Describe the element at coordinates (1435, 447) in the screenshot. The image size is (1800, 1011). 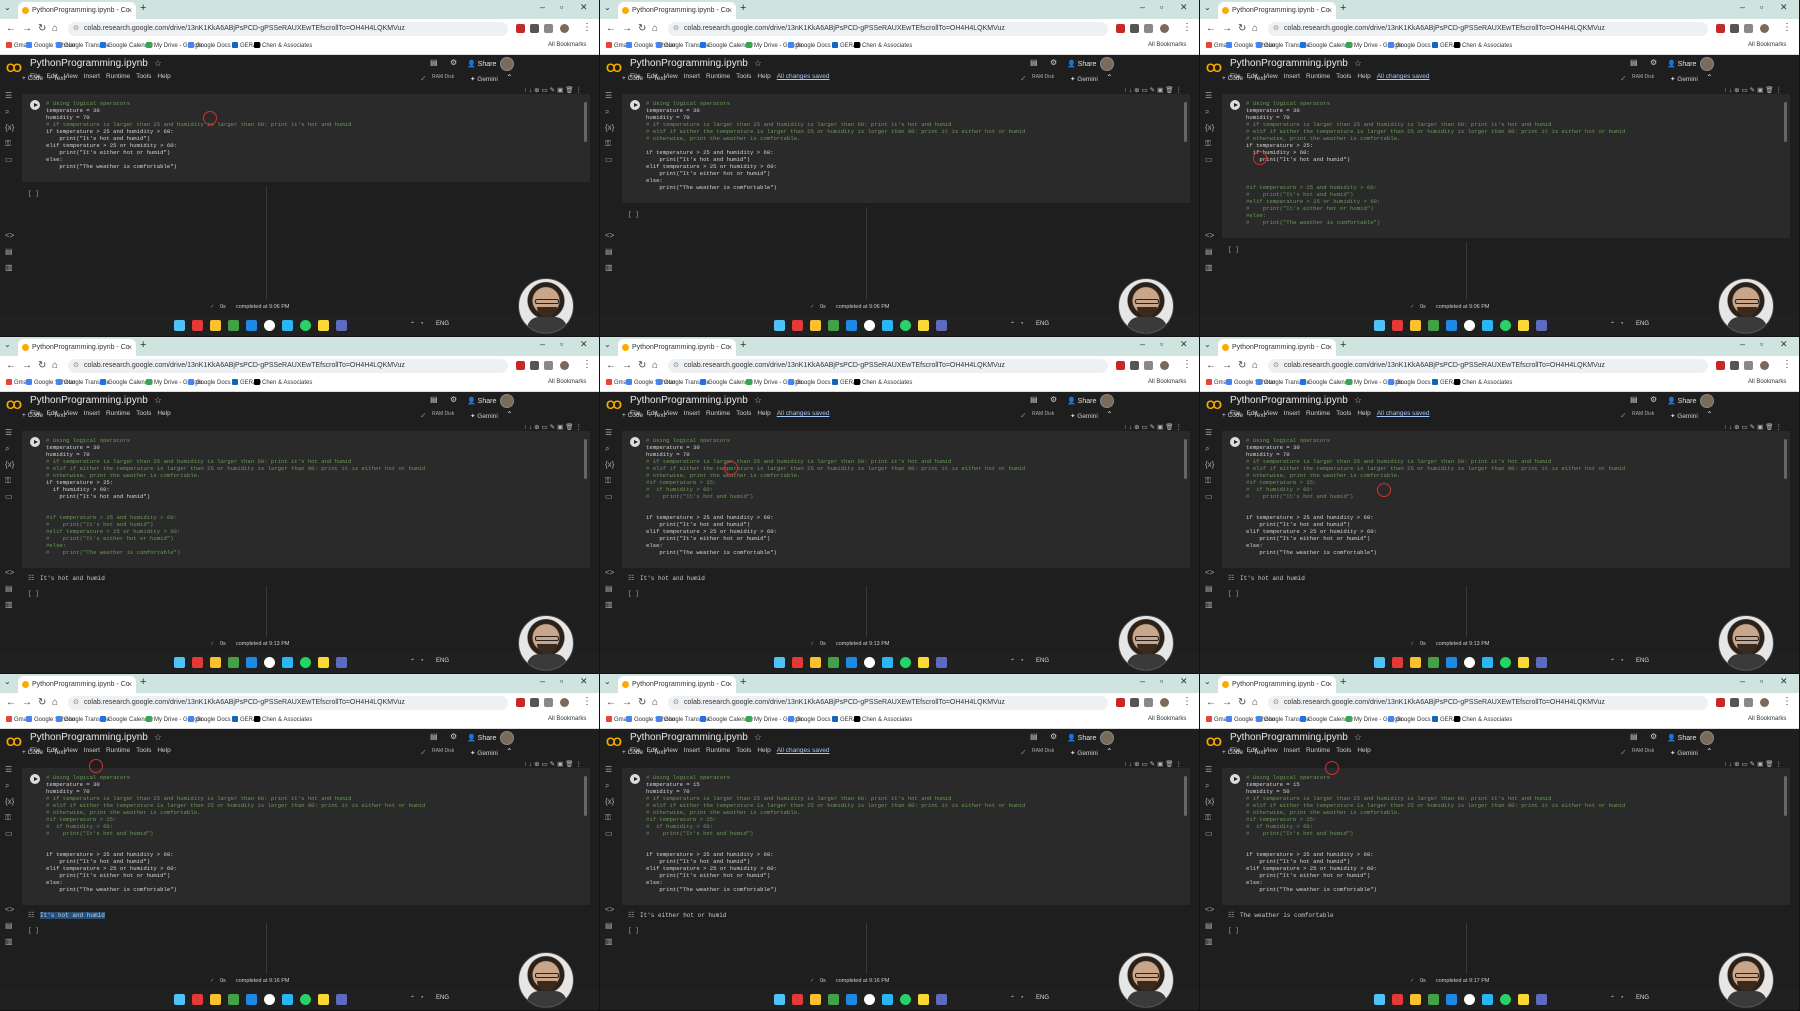
I see `code-line: temperature = 30` at that location.